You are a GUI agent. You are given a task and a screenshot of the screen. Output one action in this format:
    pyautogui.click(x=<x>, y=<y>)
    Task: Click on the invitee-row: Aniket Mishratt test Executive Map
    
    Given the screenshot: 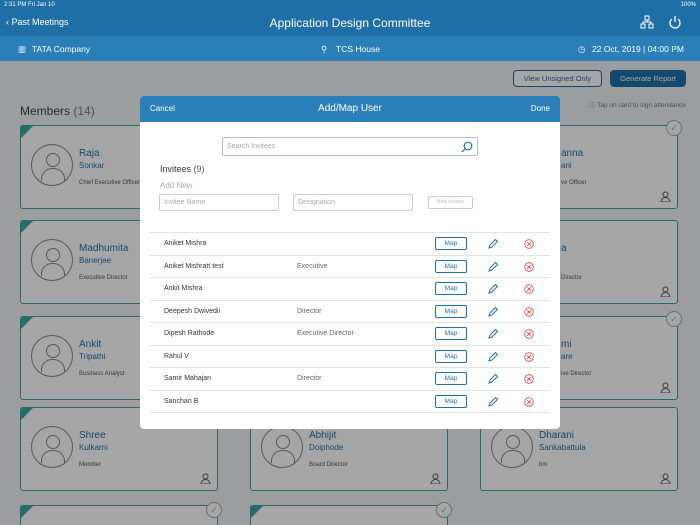 What is the action you would take?
    pyautogui.click(x=350, y=265)
    